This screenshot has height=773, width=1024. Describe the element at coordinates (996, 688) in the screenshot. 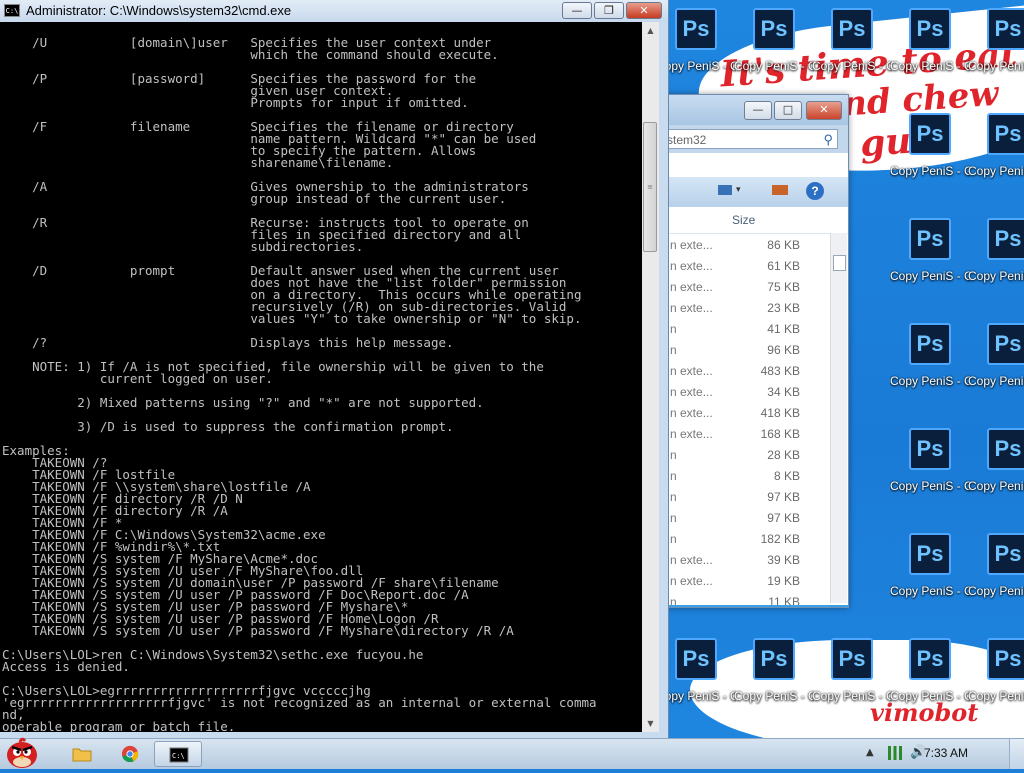

I see `desktop-icon: Ps Copy PeniS - Copy (36)` at that location.